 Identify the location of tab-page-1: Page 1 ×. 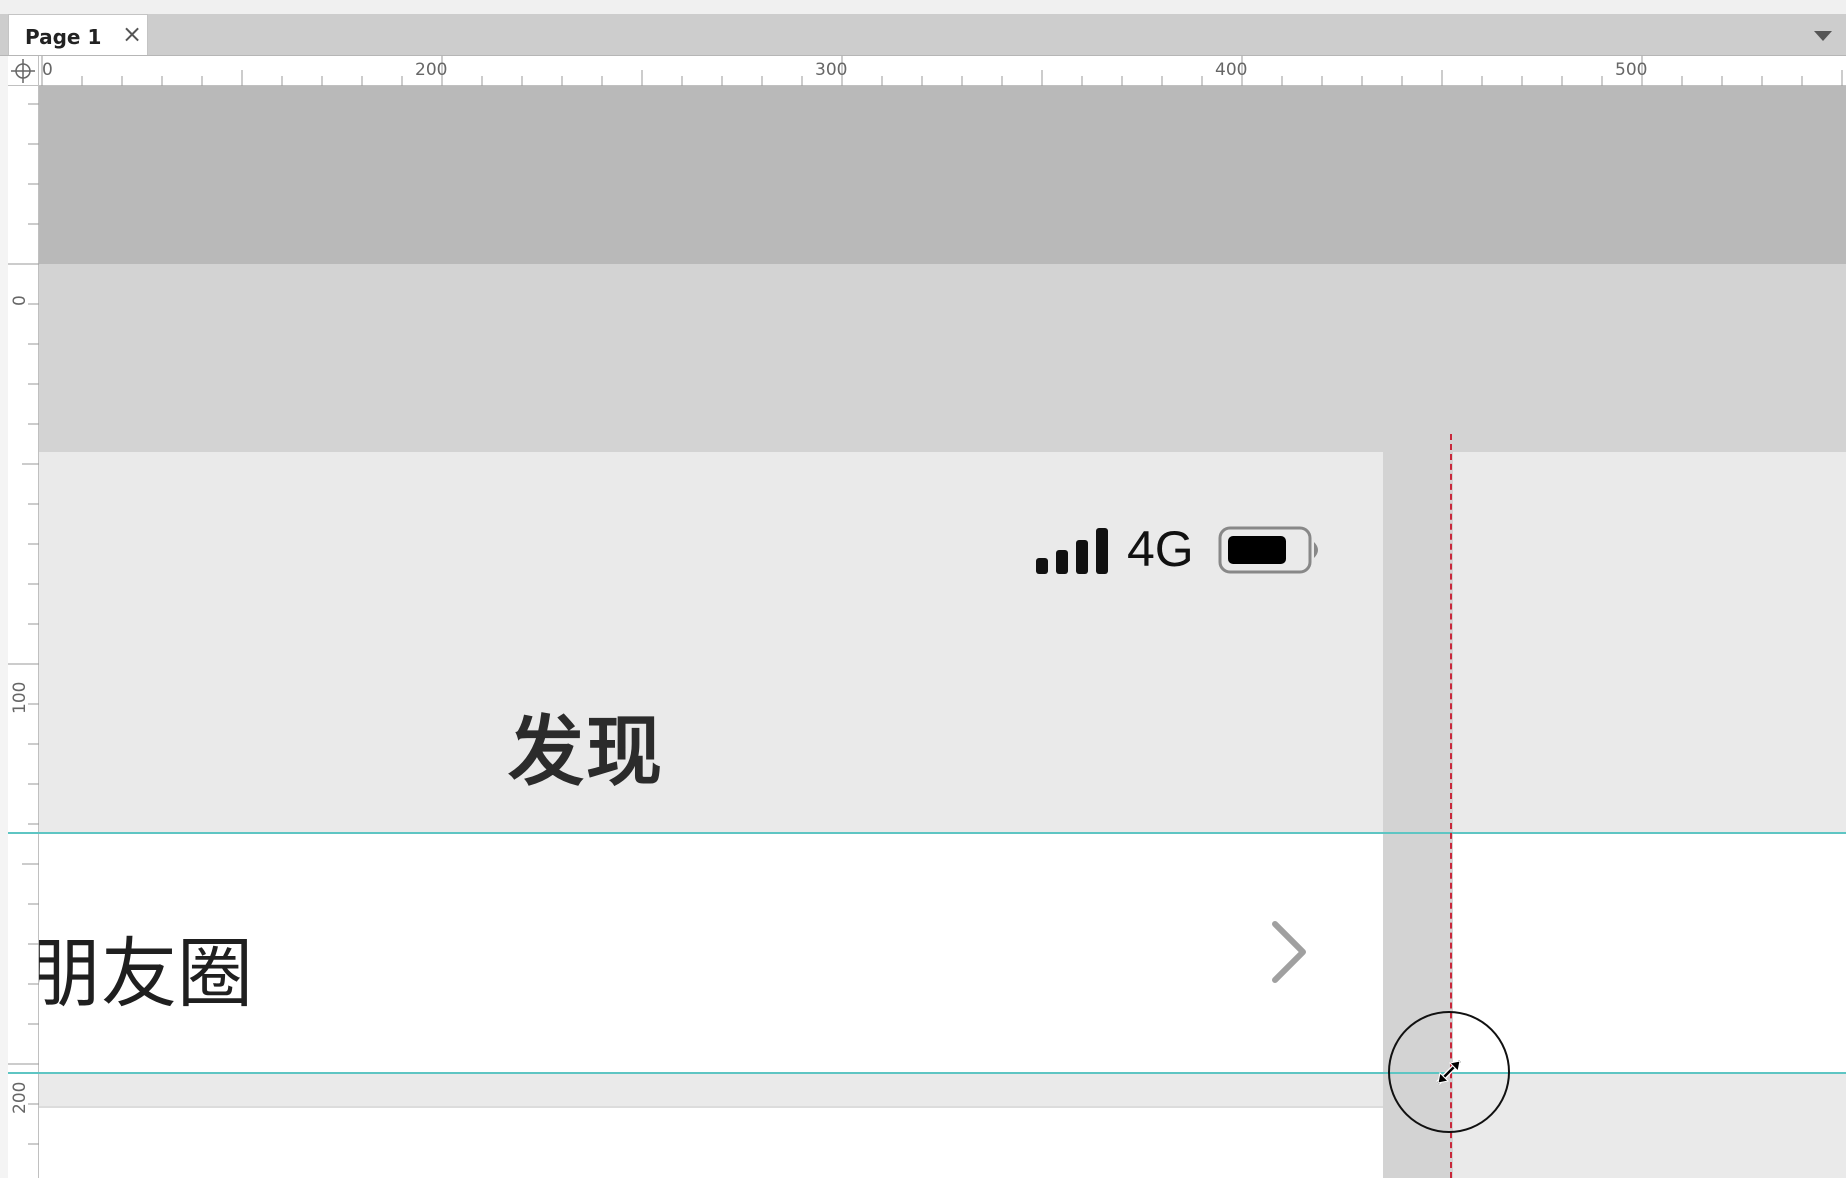
(78, 34).